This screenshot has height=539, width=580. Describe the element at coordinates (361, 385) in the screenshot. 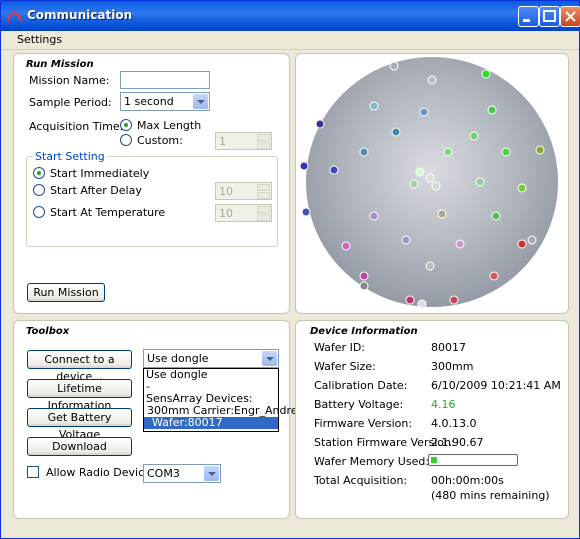

I see `calibration-date-label: Calibration Date:` at that location.